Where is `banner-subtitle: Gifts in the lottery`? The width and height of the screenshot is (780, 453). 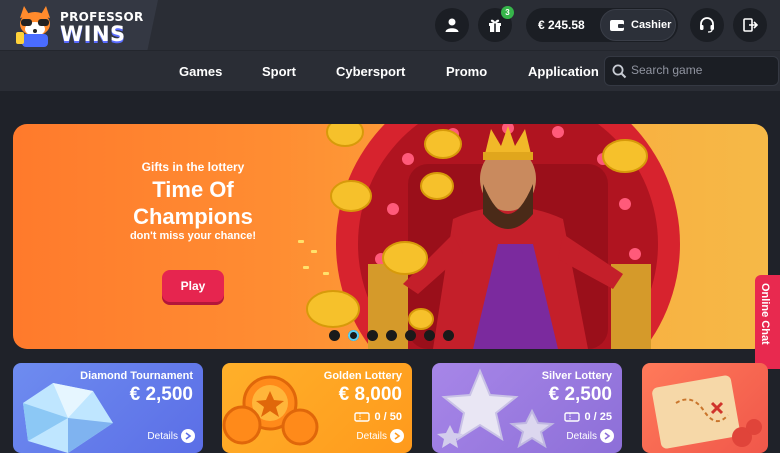 banner-subtitle: Gifts in the lottery is located at coordinates (193, 167).